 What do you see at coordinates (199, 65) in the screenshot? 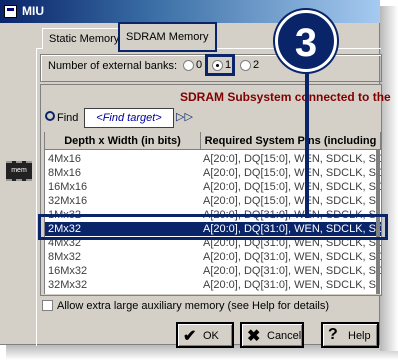
I see `banks-radio-0-label: 0` at bounding box center [199, 65].